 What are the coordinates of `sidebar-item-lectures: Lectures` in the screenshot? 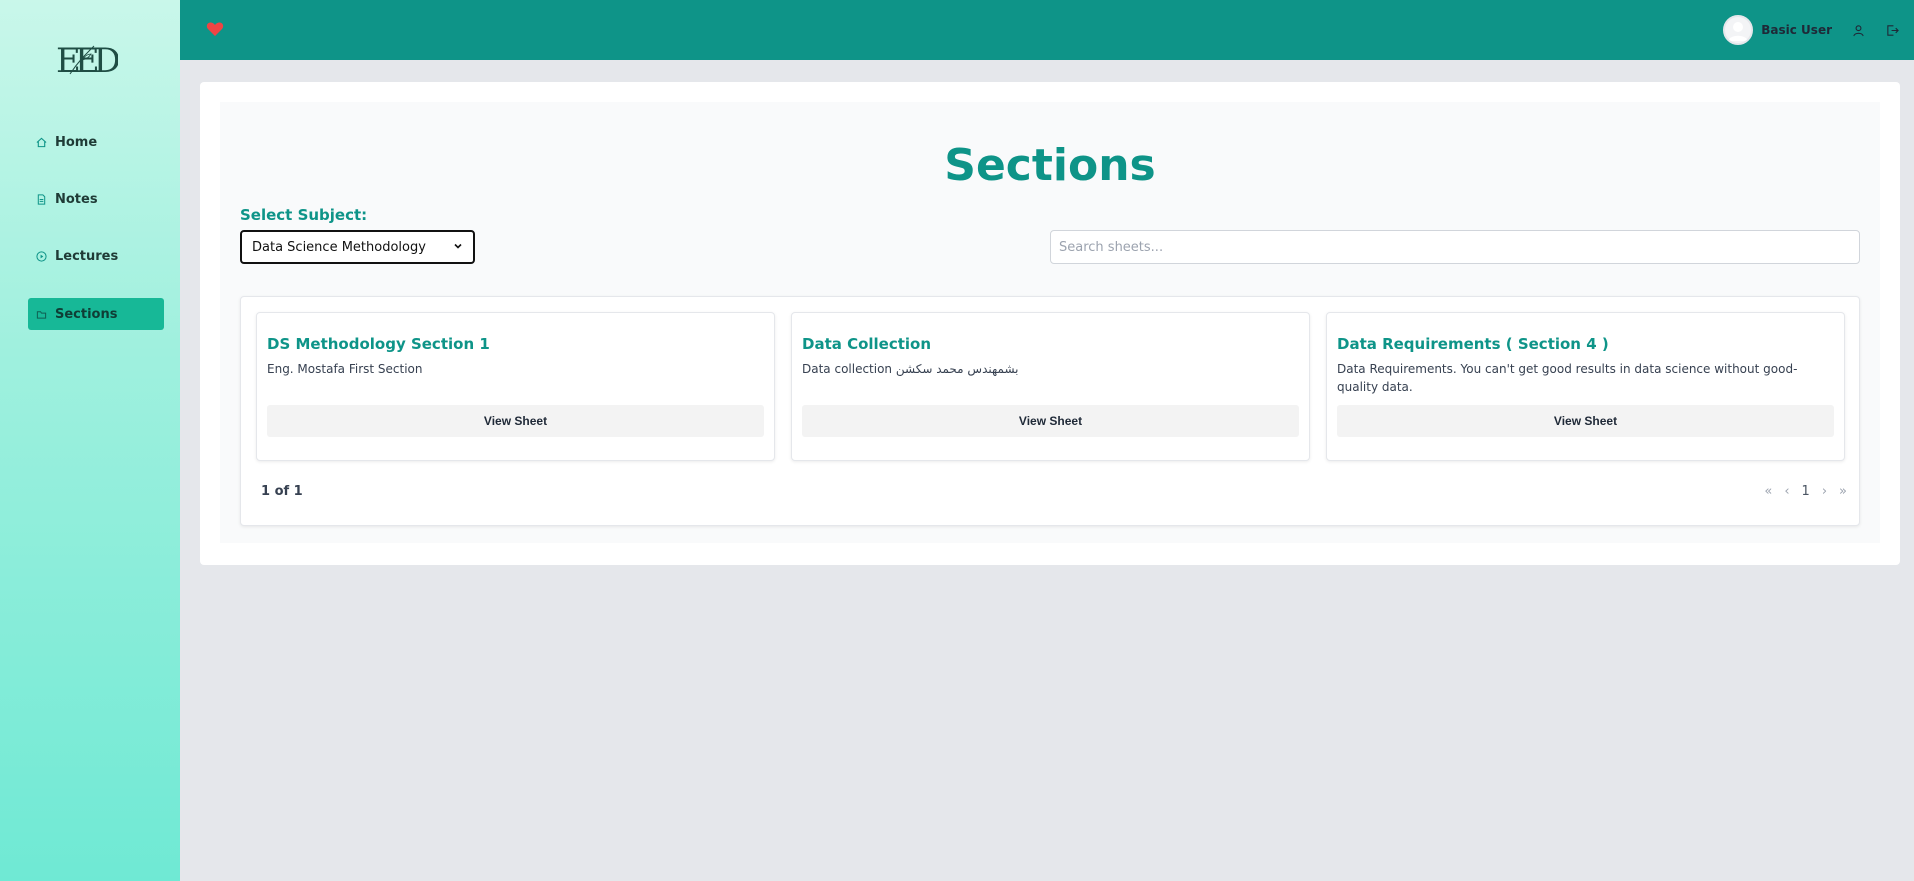 It's located at (96, 256).